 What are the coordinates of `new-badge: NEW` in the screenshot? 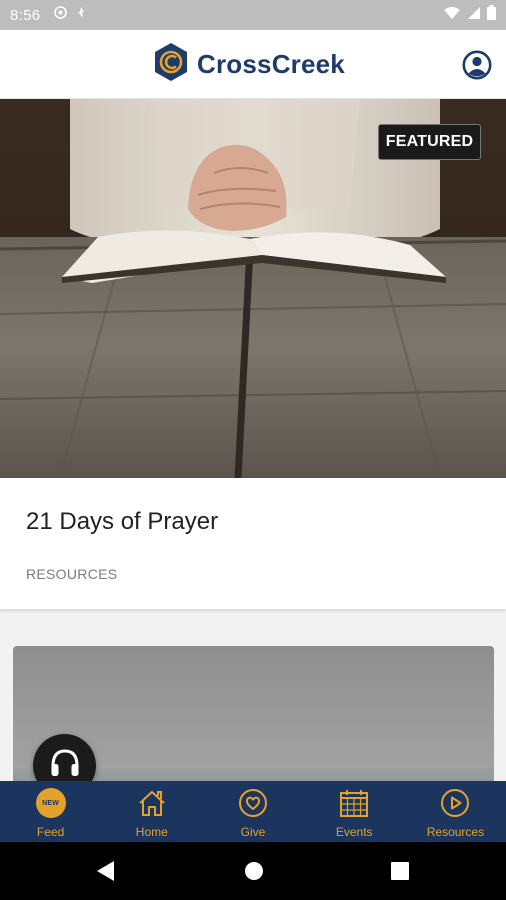 It's located at (50, 803).